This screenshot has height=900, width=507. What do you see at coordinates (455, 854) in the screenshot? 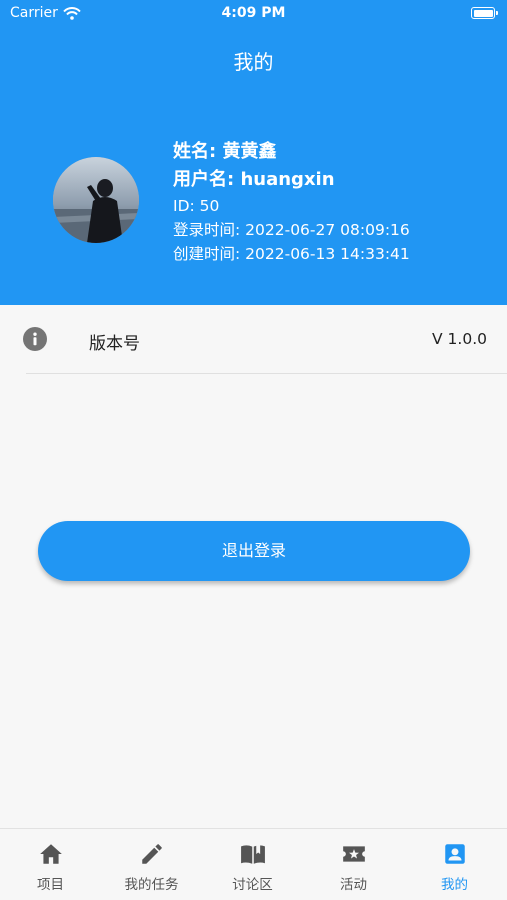
I see `account-box-icon` at bounding box center [455, 854].